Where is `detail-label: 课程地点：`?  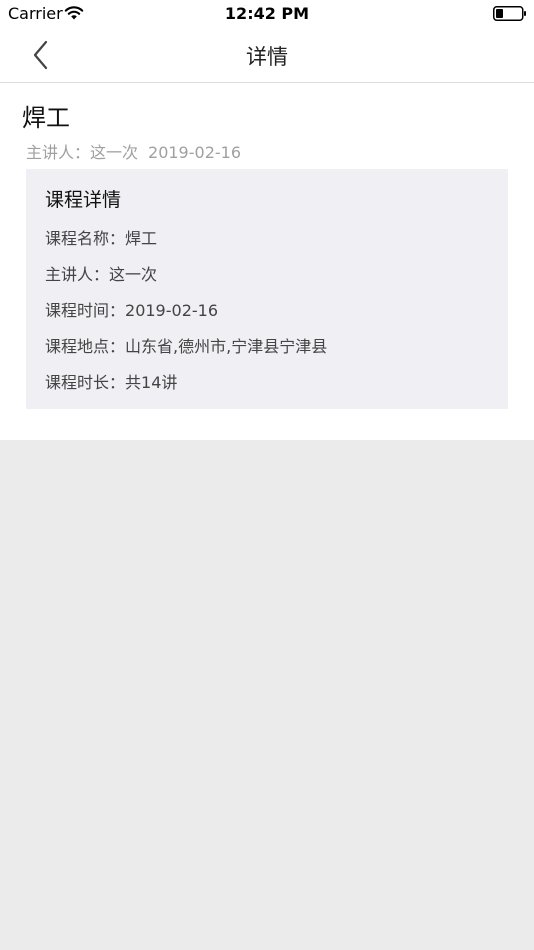
detail-label: 课程地点： is located at coordinates (85, 346).